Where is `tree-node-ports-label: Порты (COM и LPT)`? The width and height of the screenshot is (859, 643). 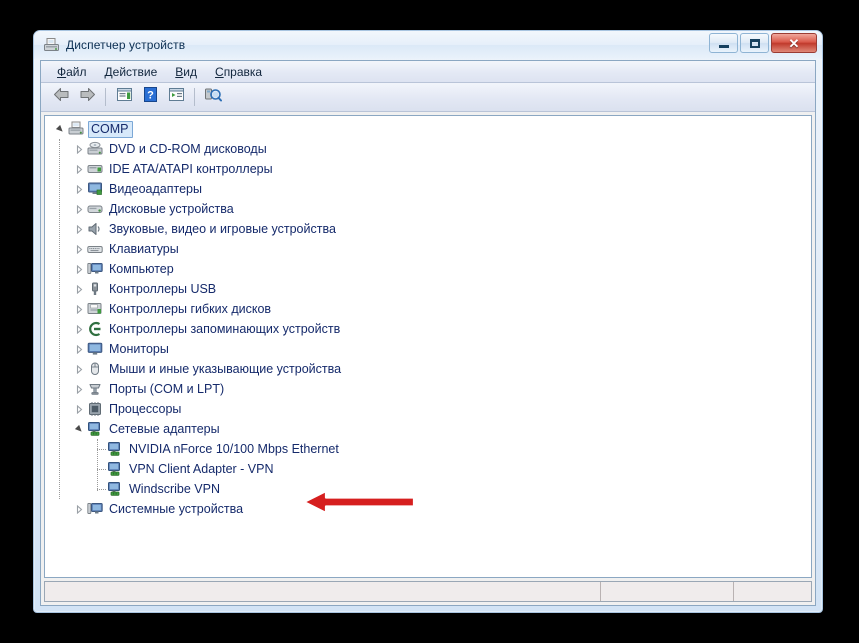 tree-node-ports-label: Порты (COM и LPT) is located at coordinates (167, 388).